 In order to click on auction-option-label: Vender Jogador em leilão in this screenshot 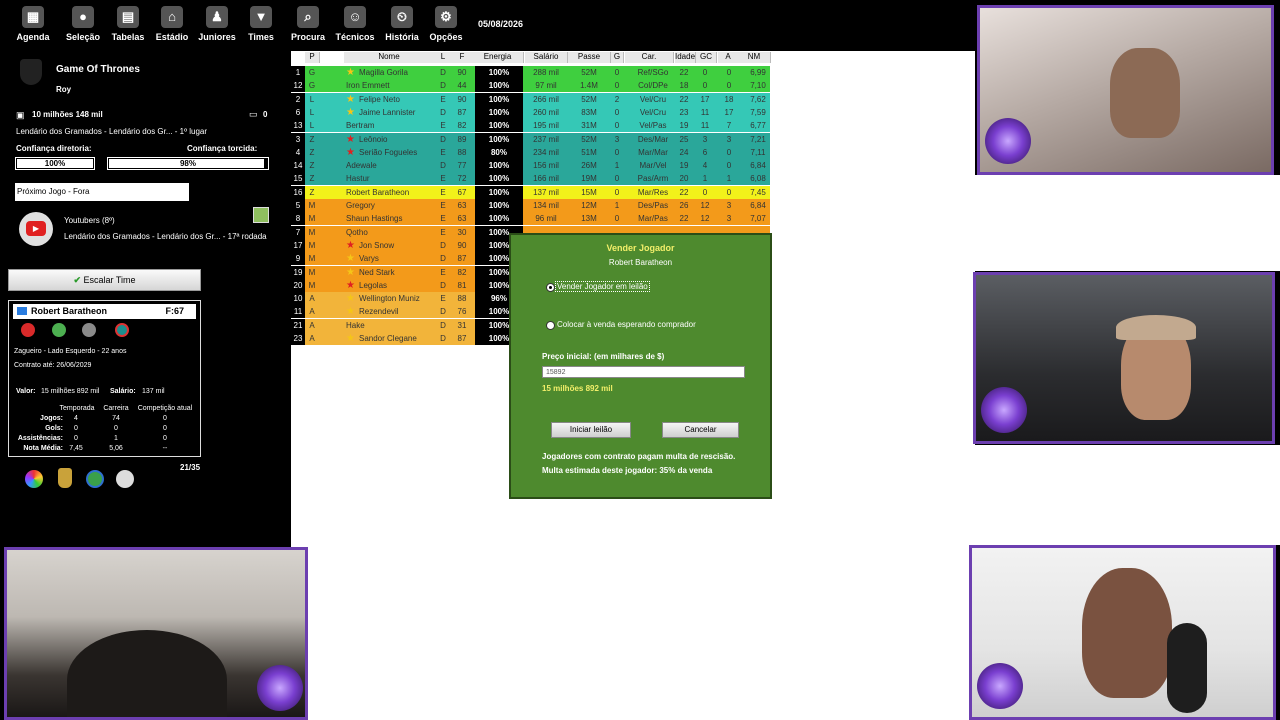, I will do `click(602, 286)`.